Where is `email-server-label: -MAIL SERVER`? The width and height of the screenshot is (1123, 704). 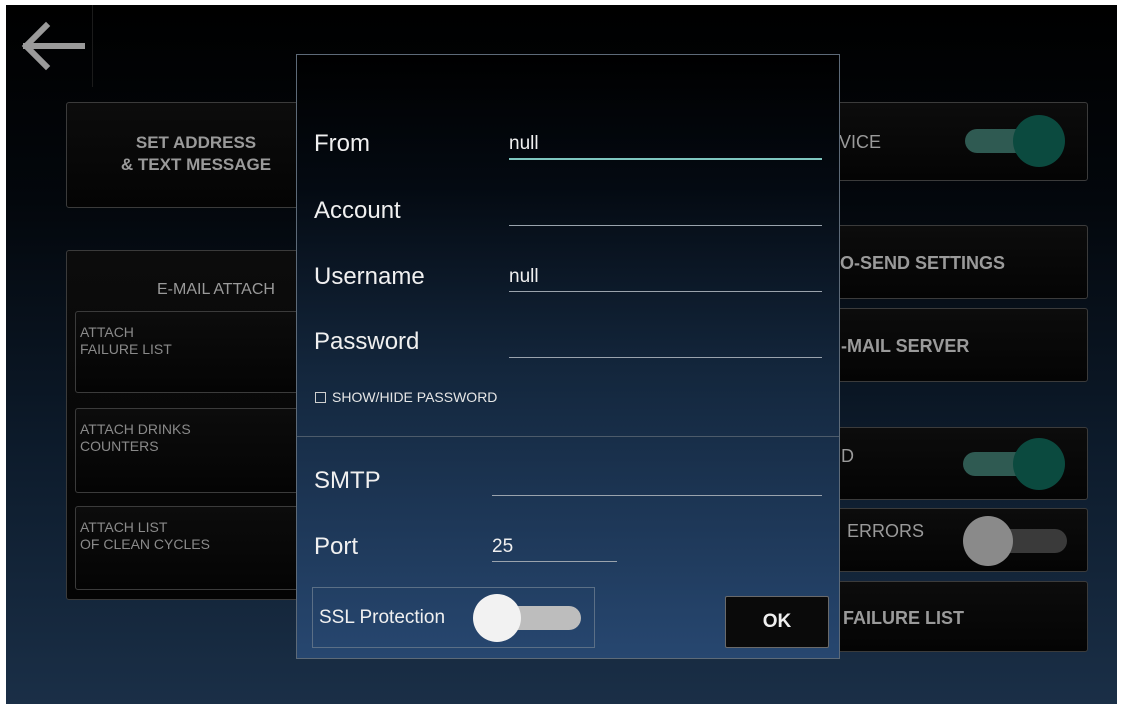
email-server-label: -MAIL SERVER is located at coordinates (905, 346).